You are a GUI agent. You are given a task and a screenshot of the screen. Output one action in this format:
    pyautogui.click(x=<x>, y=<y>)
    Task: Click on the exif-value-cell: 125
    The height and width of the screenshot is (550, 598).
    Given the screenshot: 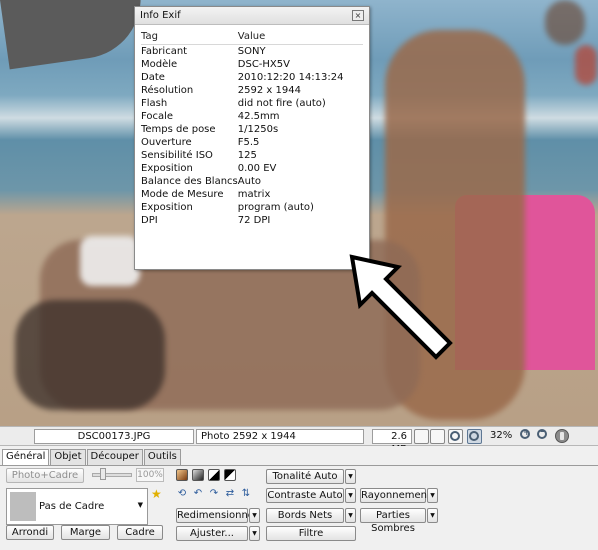 What is the action you would take?
    pyautogui.click(x=247, y=155)
    